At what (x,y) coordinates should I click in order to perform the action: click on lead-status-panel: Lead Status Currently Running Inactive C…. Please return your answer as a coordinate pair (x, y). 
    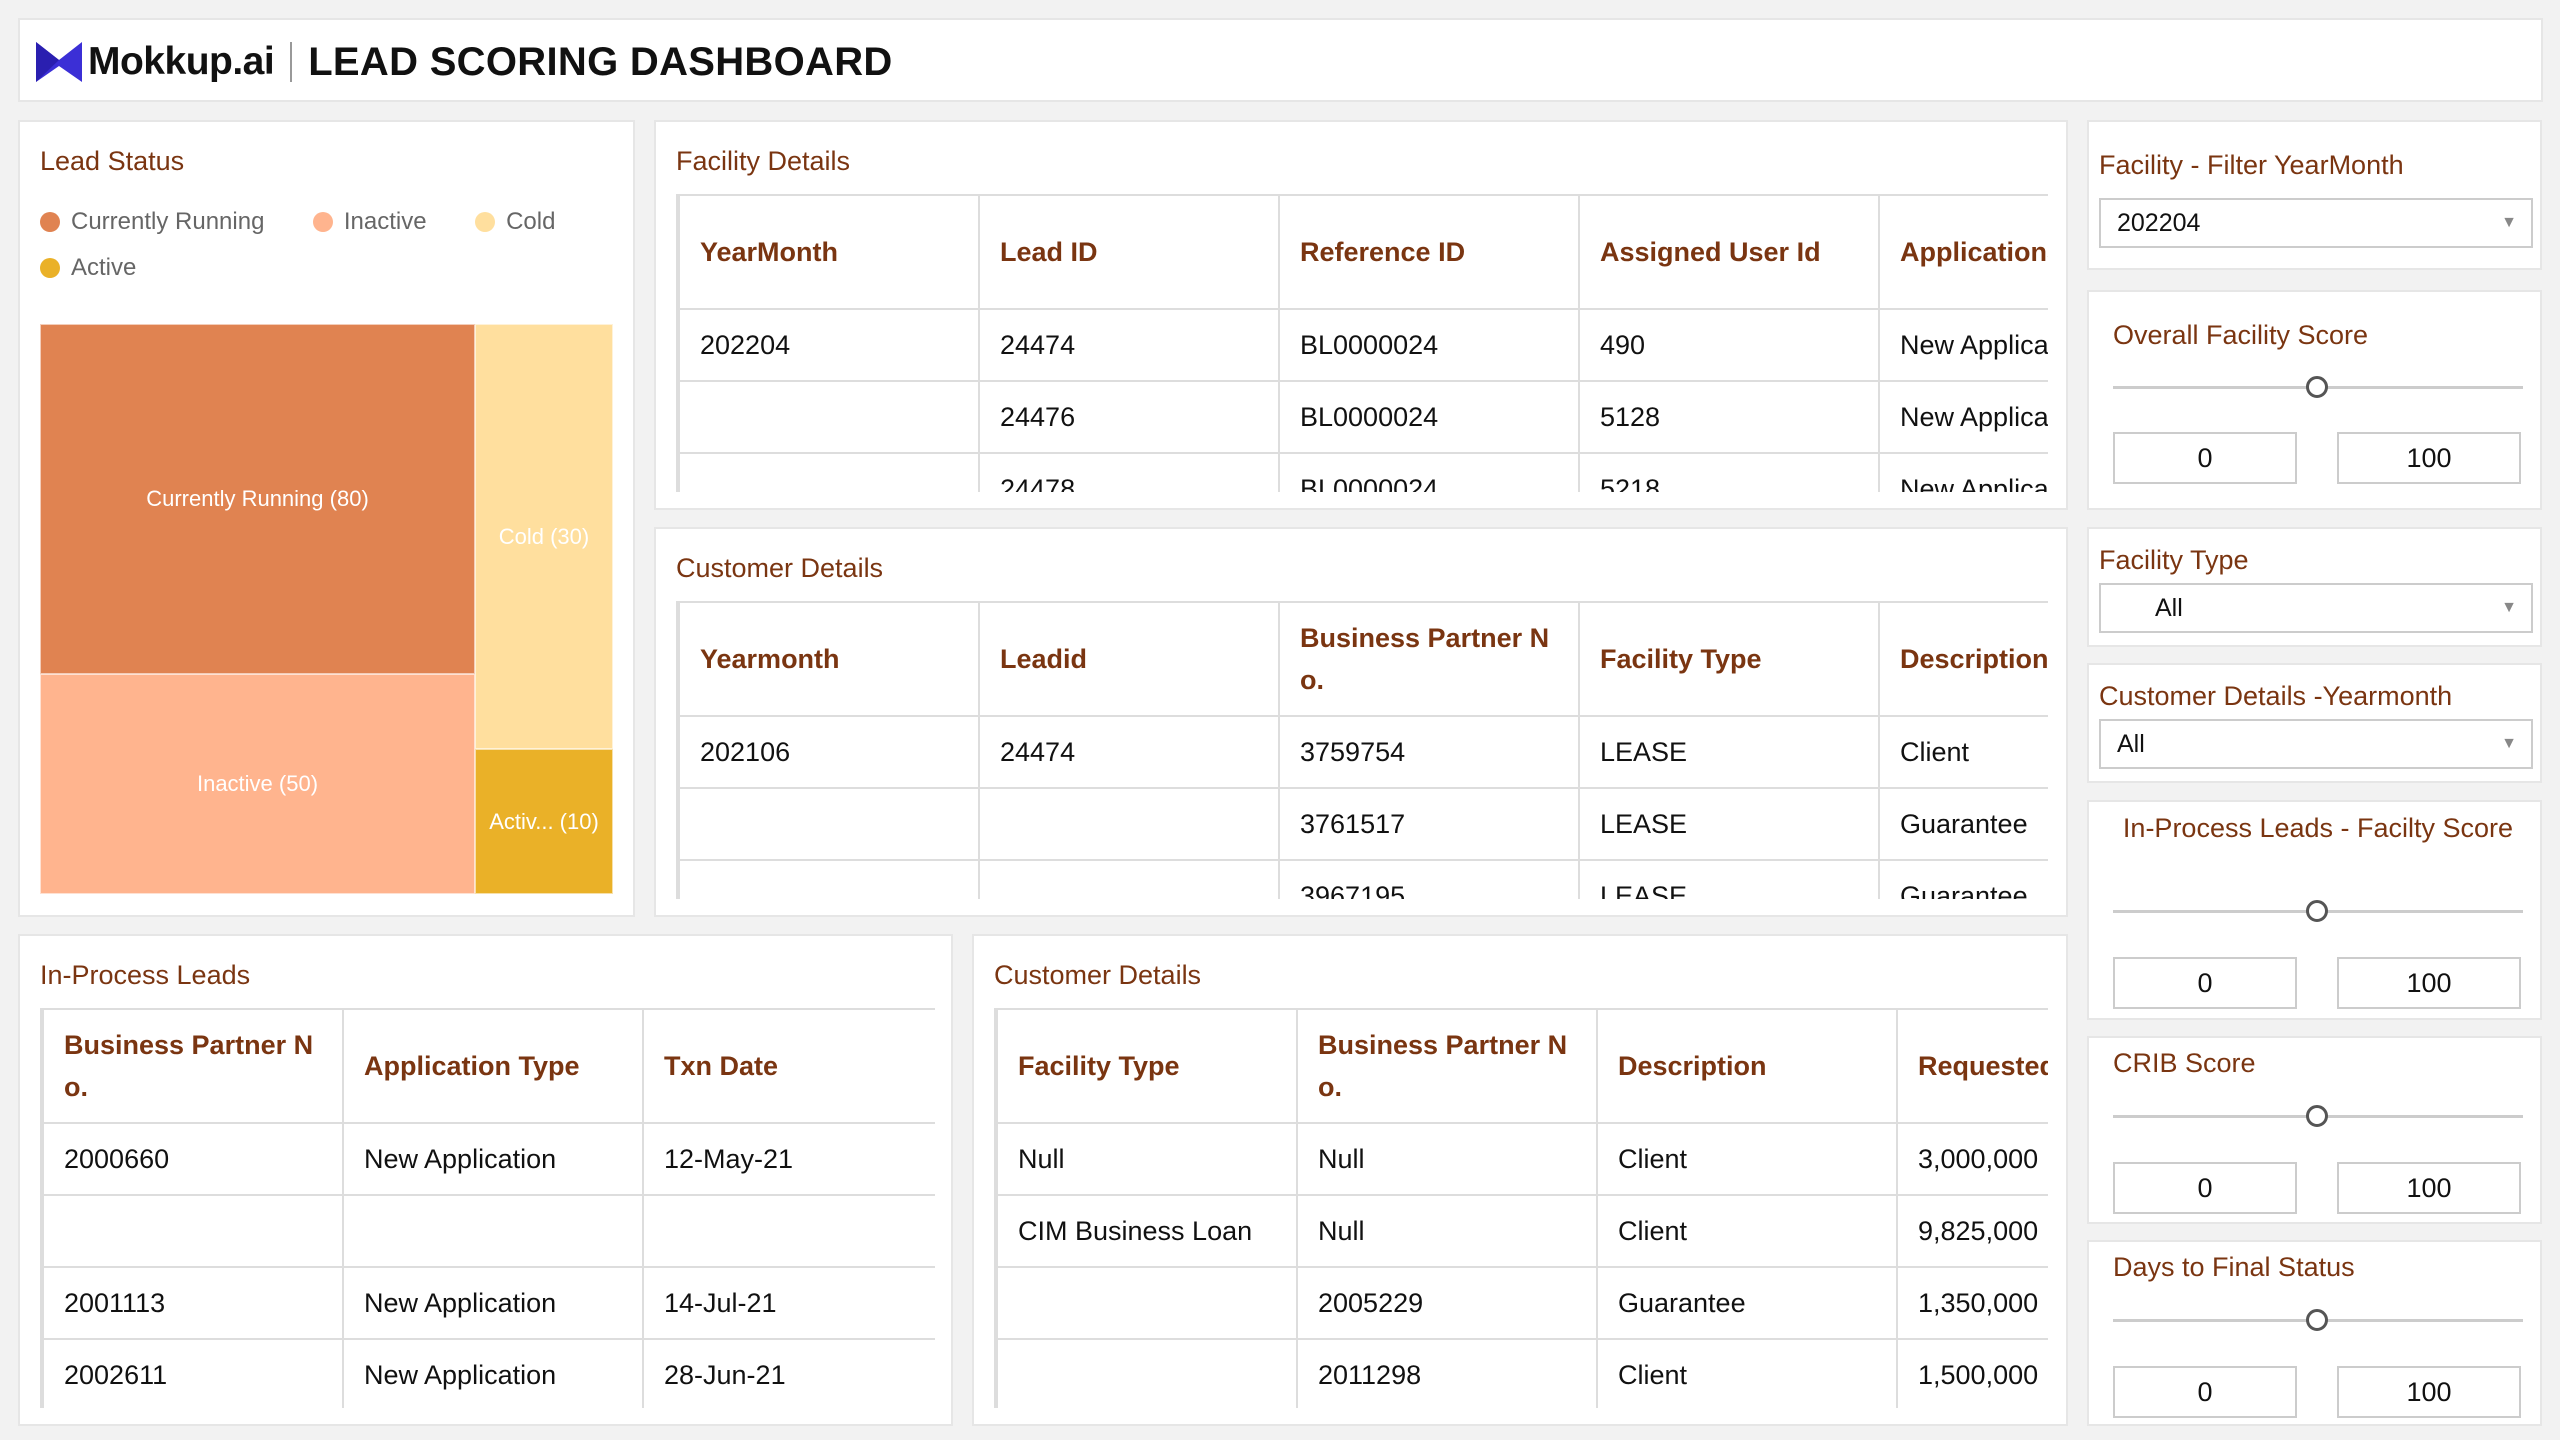
    Looking at the image, I should click on (326, 518).